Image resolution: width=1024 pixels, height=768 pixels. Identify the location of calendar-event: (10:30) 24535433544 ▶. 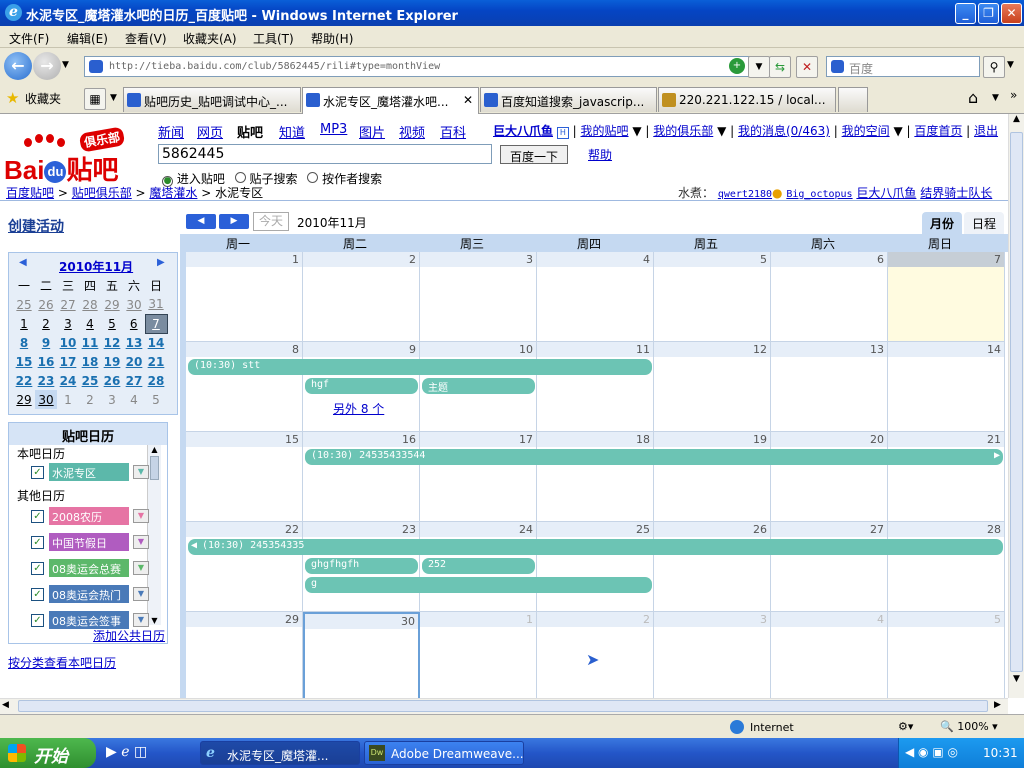
(654, 457).